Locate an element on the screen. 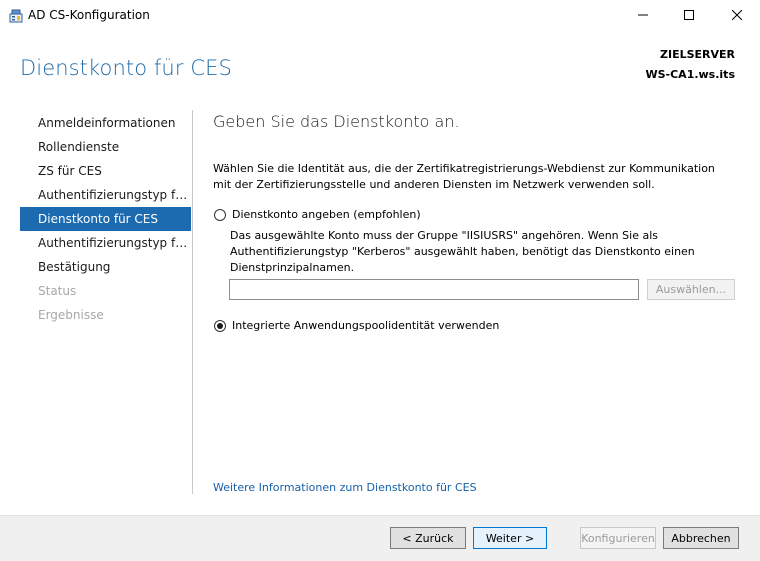 The width and height of the screenshot is (760, 561). close-button is located at coordinates (737, 15).